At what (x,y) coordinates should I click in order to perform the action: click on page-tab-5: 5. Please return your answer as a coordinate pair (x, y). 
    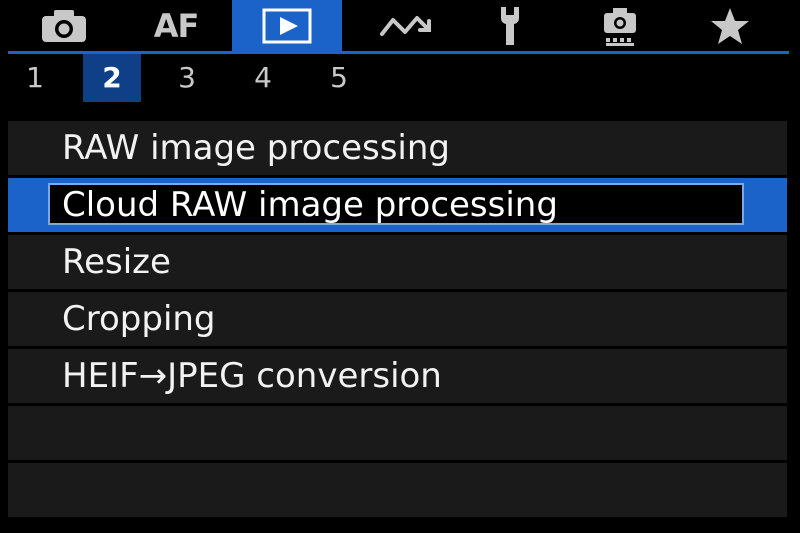
    Looking at the image, I should click on (339, 78).